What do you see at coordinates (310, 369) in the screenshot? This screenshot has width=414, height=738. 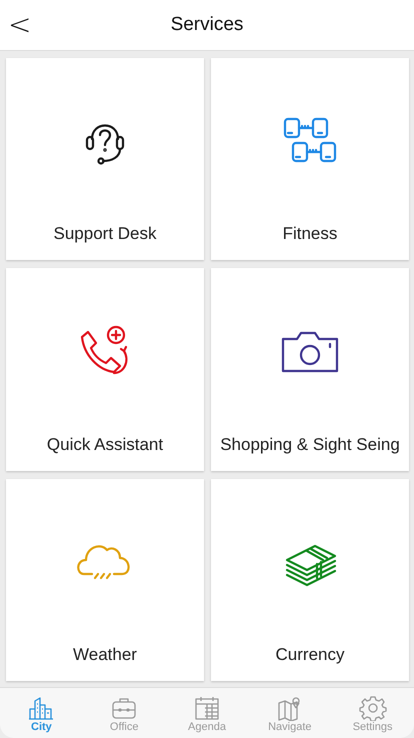 I see `service-tile: Shopping & Sight Seing` at bounding box center [310, 369].